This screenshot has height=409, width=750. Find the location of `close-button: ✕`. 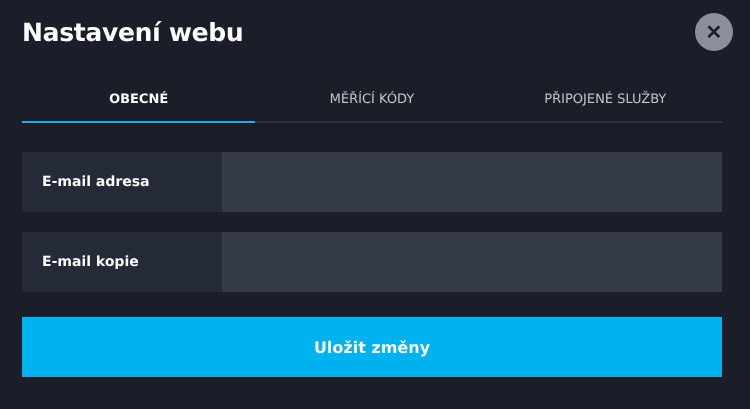

close-button: ✕ is located at coordinates (714, 32).